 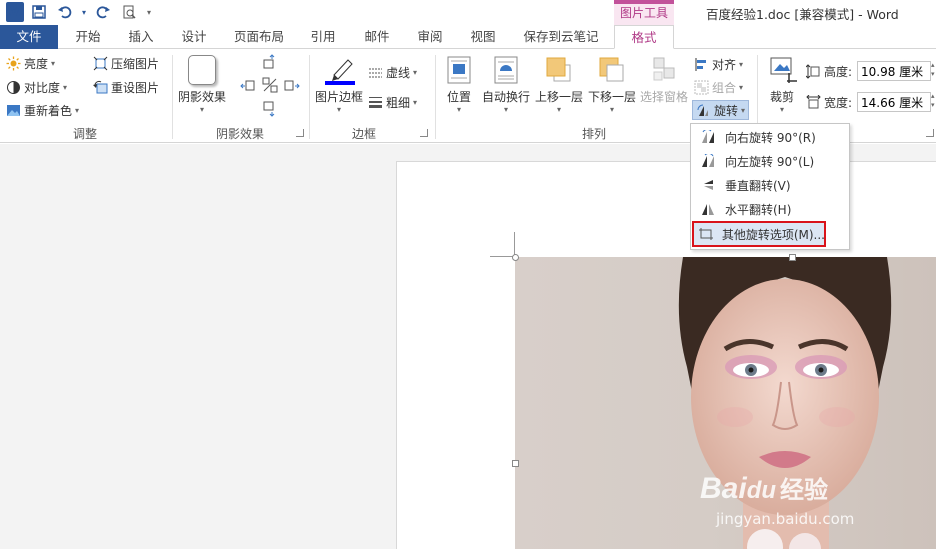 I want to click on resize-handle-top-left, so click(x=515, y=257).